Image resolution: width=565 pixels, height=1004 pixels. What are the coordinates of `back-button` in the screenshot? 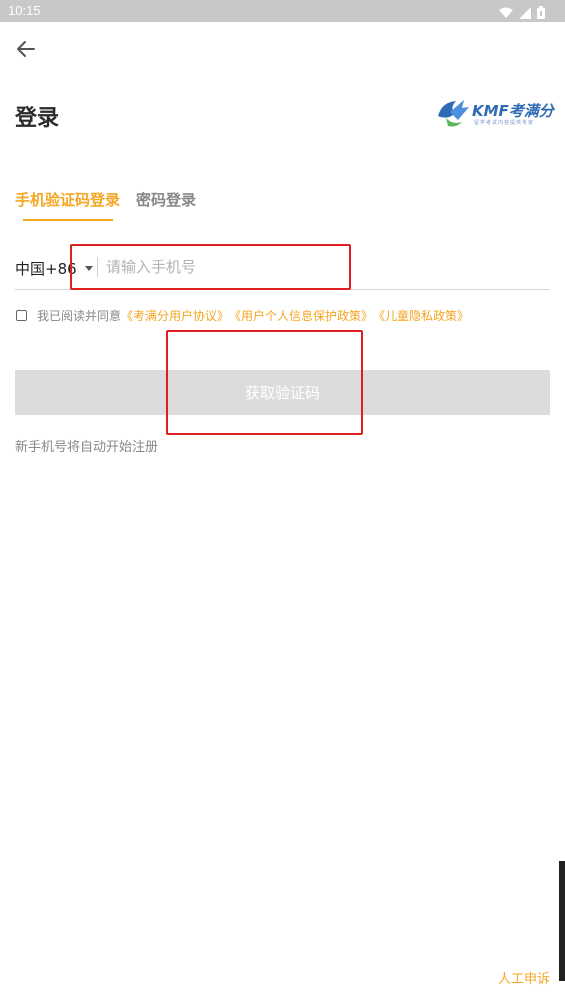 It's located at (26, 49).